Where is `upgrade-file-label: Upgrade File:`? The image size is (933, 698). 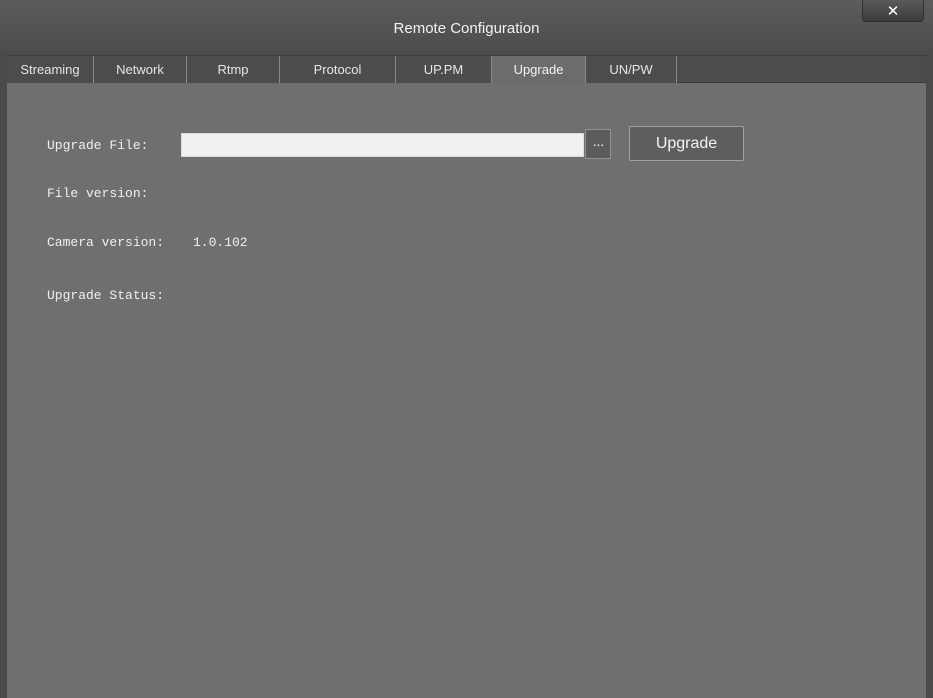 upgrade-file-label: Upgrade File: is located at coordinates (98, 145).